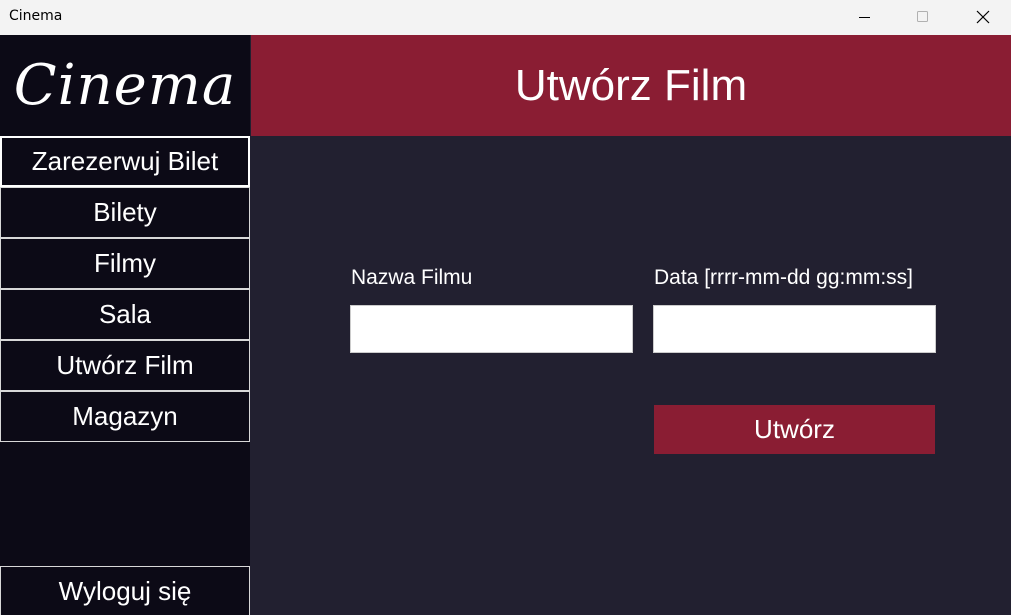  I want to click on sidebar-item-label: Magazyn, so click(125, 416).